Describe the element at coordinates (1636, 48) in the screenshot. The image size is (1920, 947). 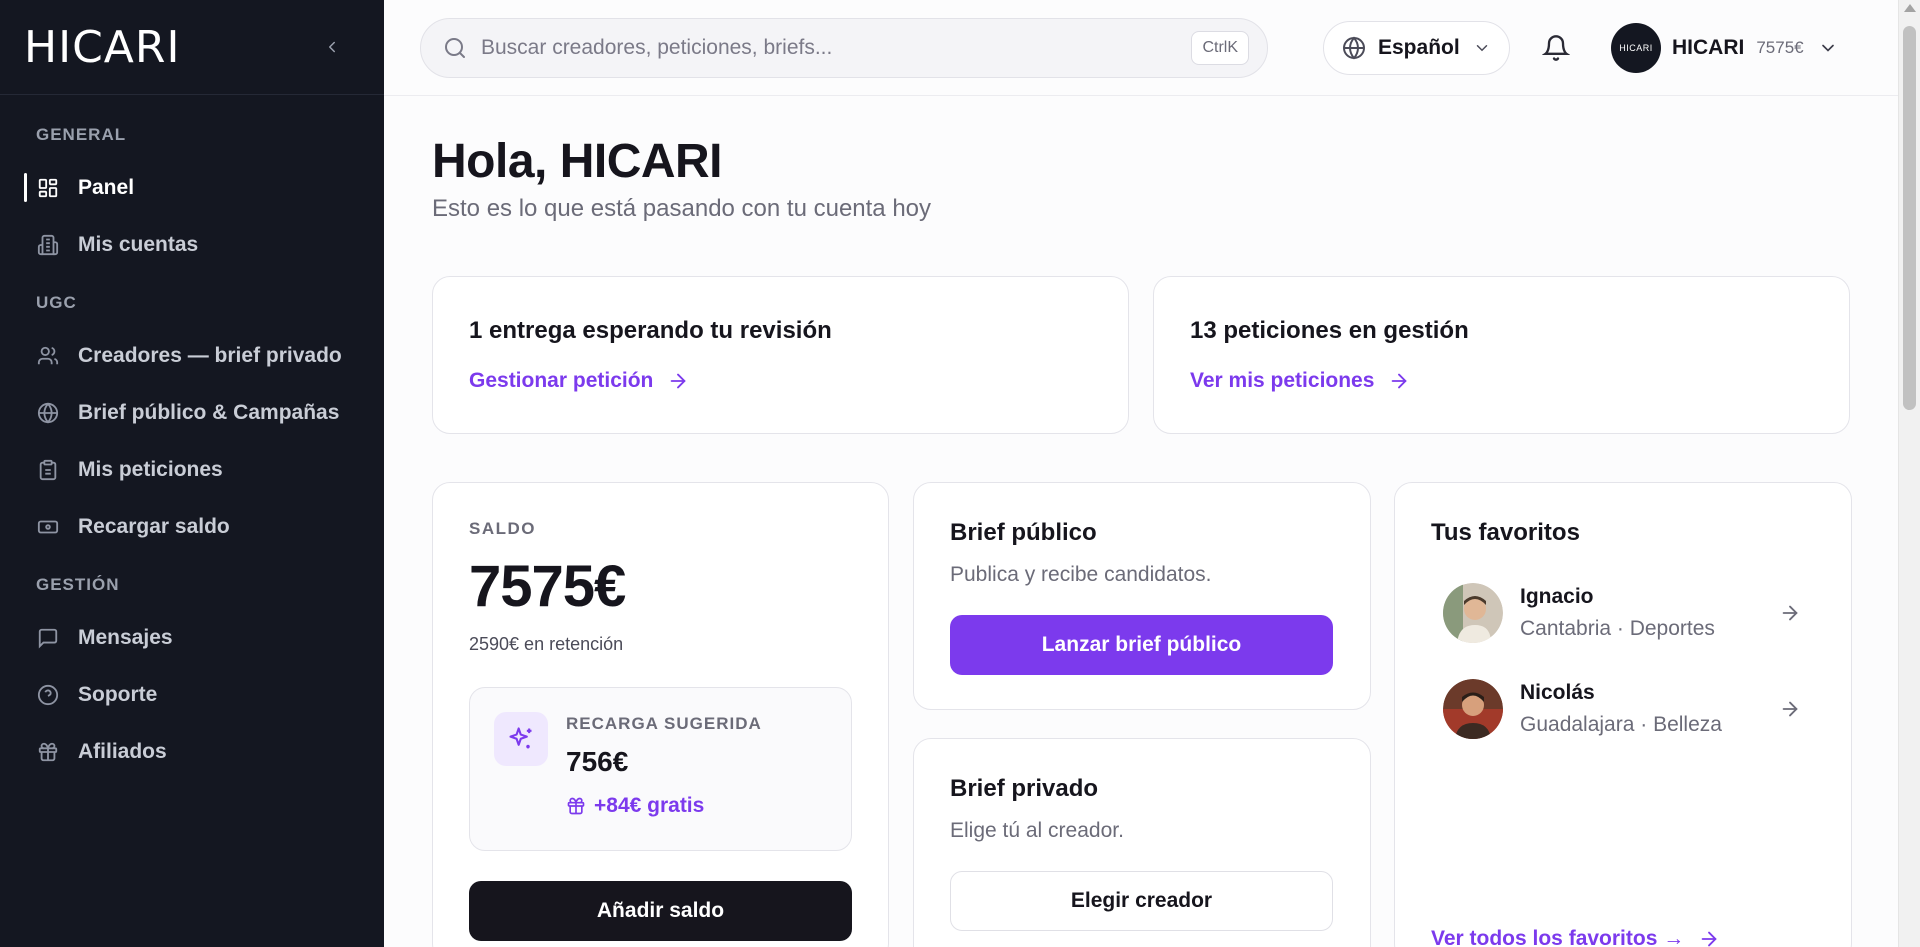
I see `avatar: HICARI` at that location.